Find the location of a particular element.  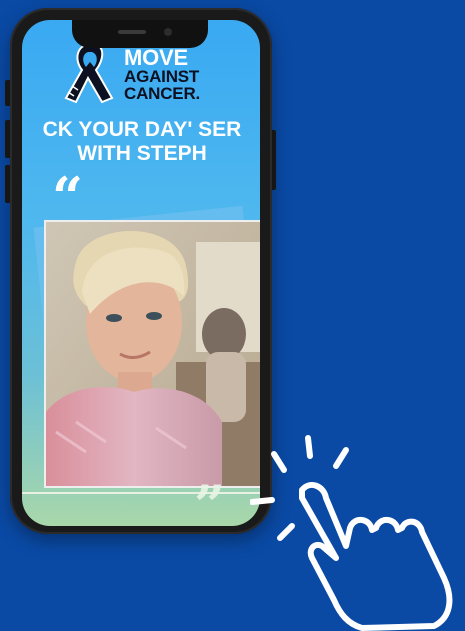

logo-line-move: MOVE is located at coordinates (156, 57).